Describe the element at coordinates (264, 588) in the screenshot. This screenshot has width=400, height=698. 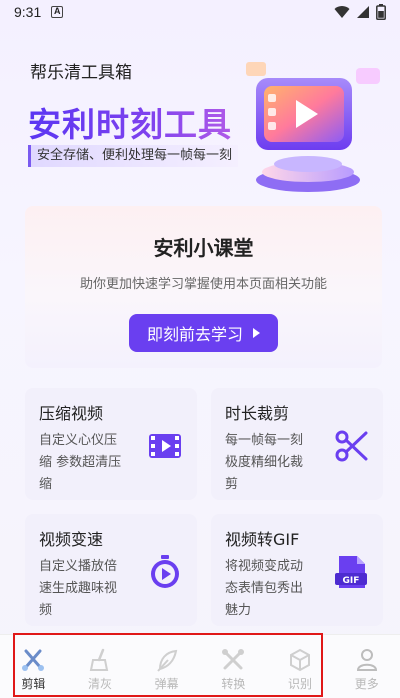
I see `card-description: 将视频变成动态表情包秀出魅力` at that location.